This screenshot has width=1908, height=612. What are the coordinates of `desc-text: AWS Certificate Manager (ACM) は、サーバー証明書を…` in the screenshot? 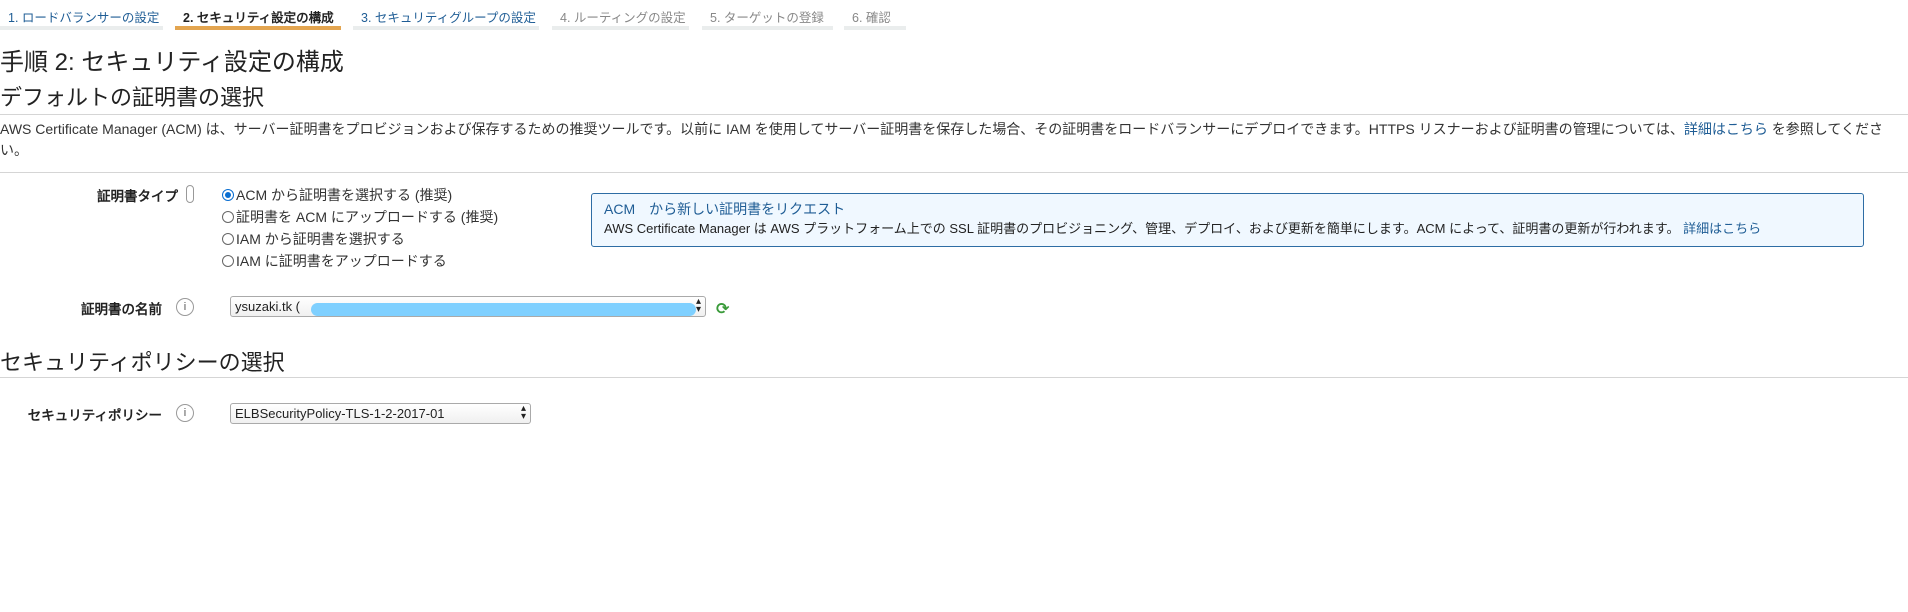 It's located at (842, 129).